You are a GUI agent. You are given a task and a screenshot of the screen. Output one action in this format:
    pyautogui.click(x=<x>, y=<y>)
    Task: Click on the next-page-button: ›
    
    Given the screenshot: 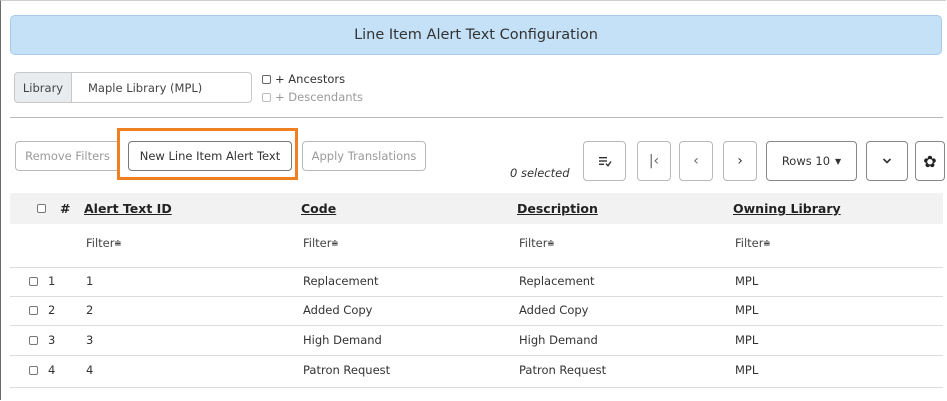 What is the action you would take?
    pyautogui.click(x=740, y=161)
    